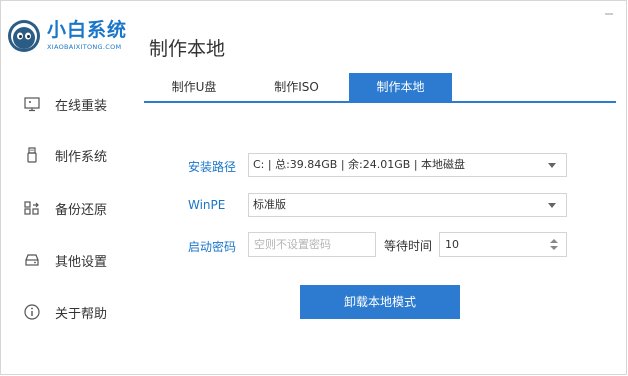 This screenshot has width=628, height=376. What do you see at coordinates (81, 262) in the screenshot?
I see `sidebar-item-label: 其他设置` at bounding box center [81, 262].